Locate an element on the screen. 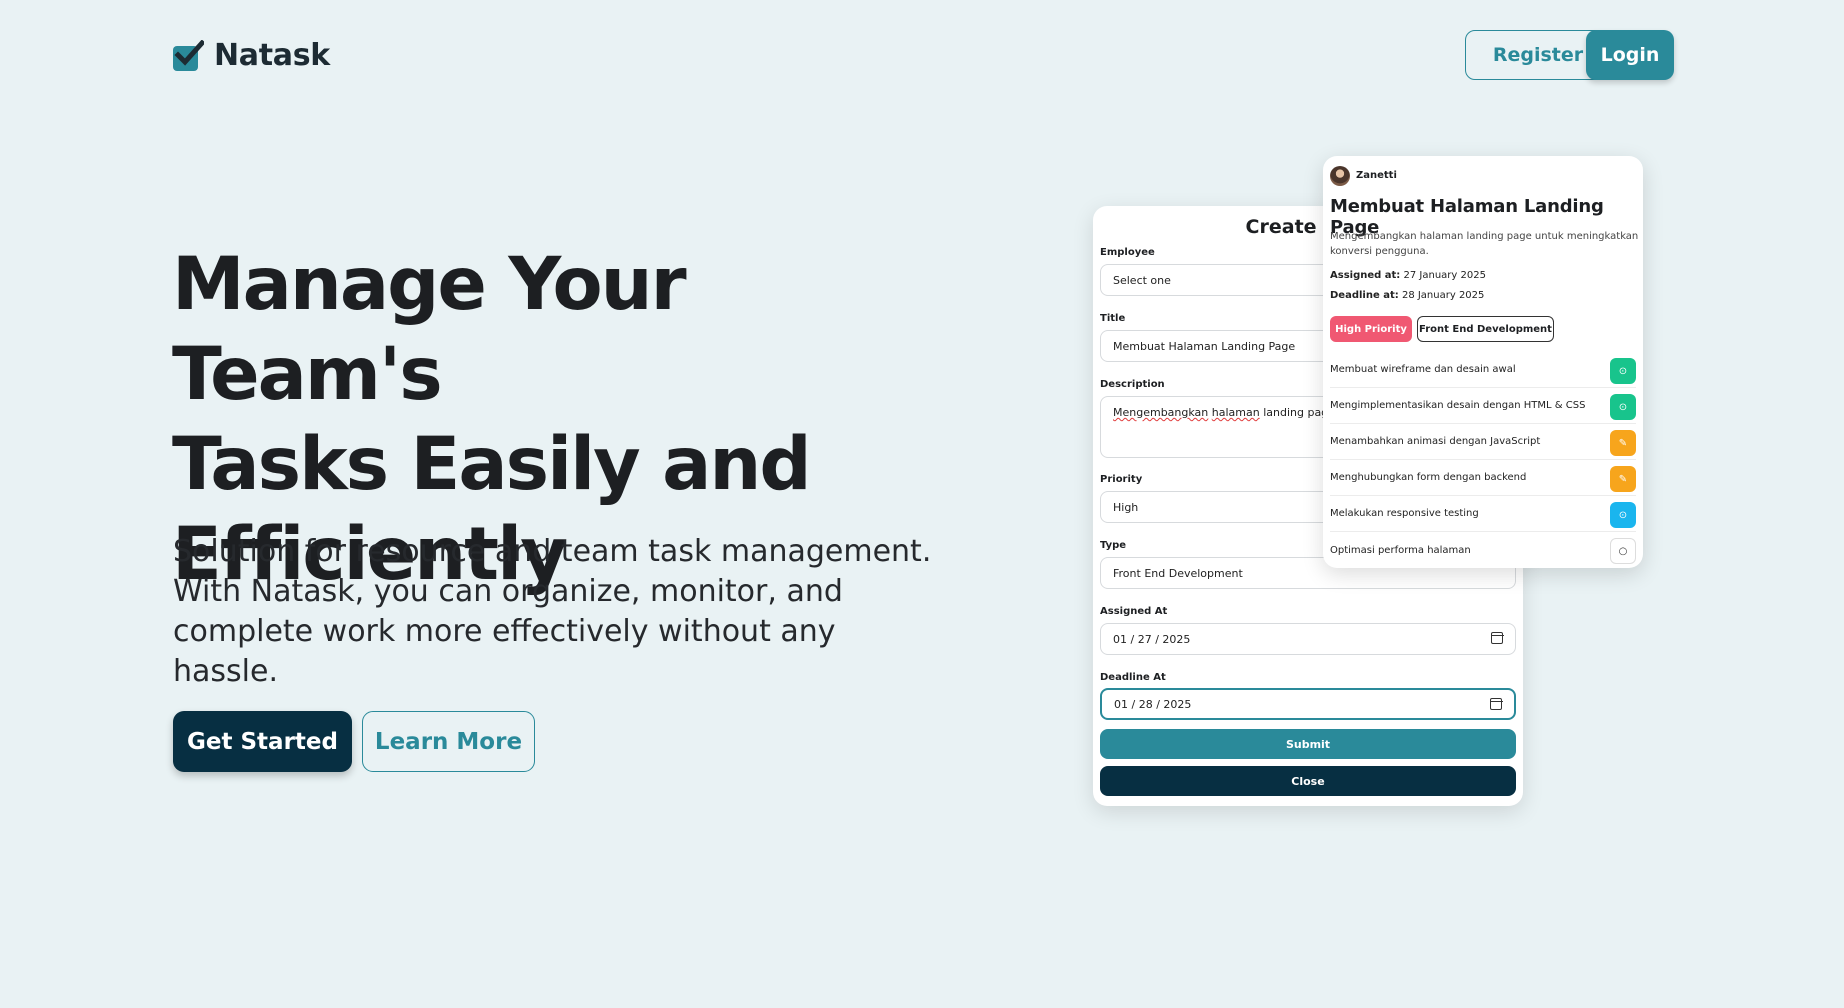 The image size is (1844, 1008). subtask-label: Melakukan responsive testing is located at coordinates (1404, 513).